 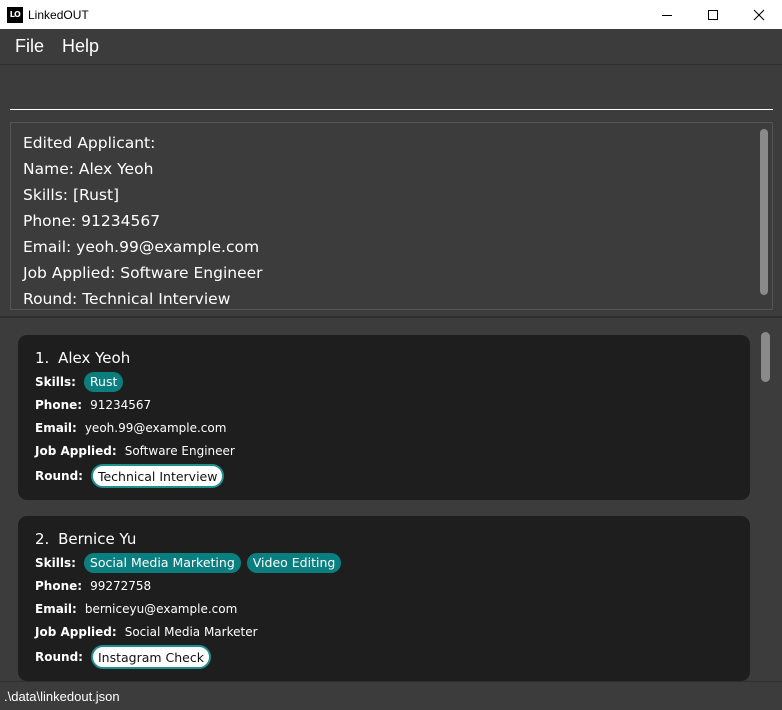 I want to click on applicant-title: 2. Bernice Yu, so click(x=392, y=539).